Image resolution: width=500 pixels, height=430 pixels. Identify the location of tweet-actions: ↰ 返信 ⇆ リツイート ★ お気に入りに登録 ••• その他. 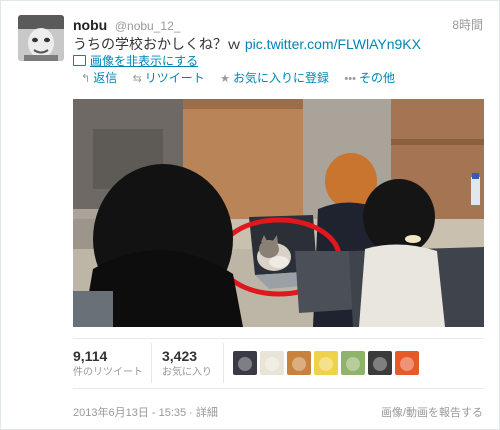
(244, 78).